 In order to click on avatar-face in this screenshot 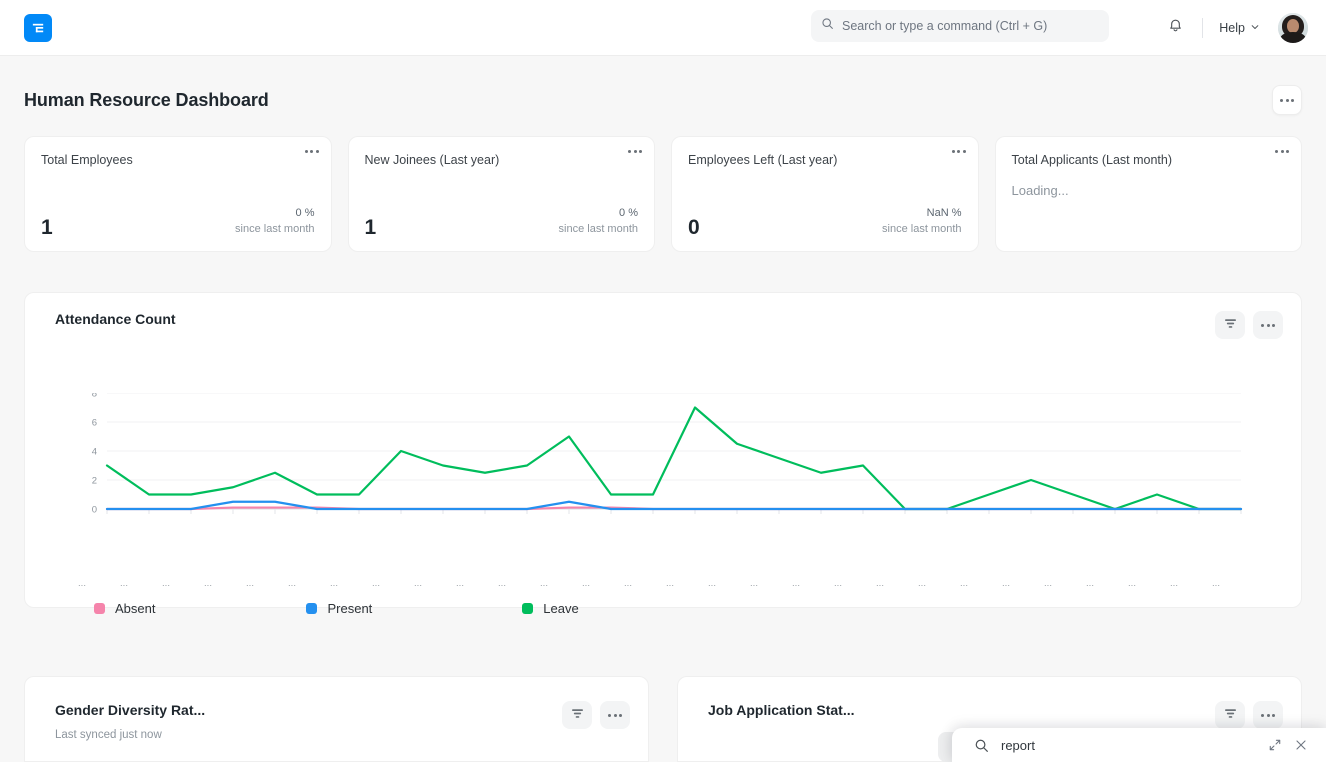, I will do `click(1293, 26)`.